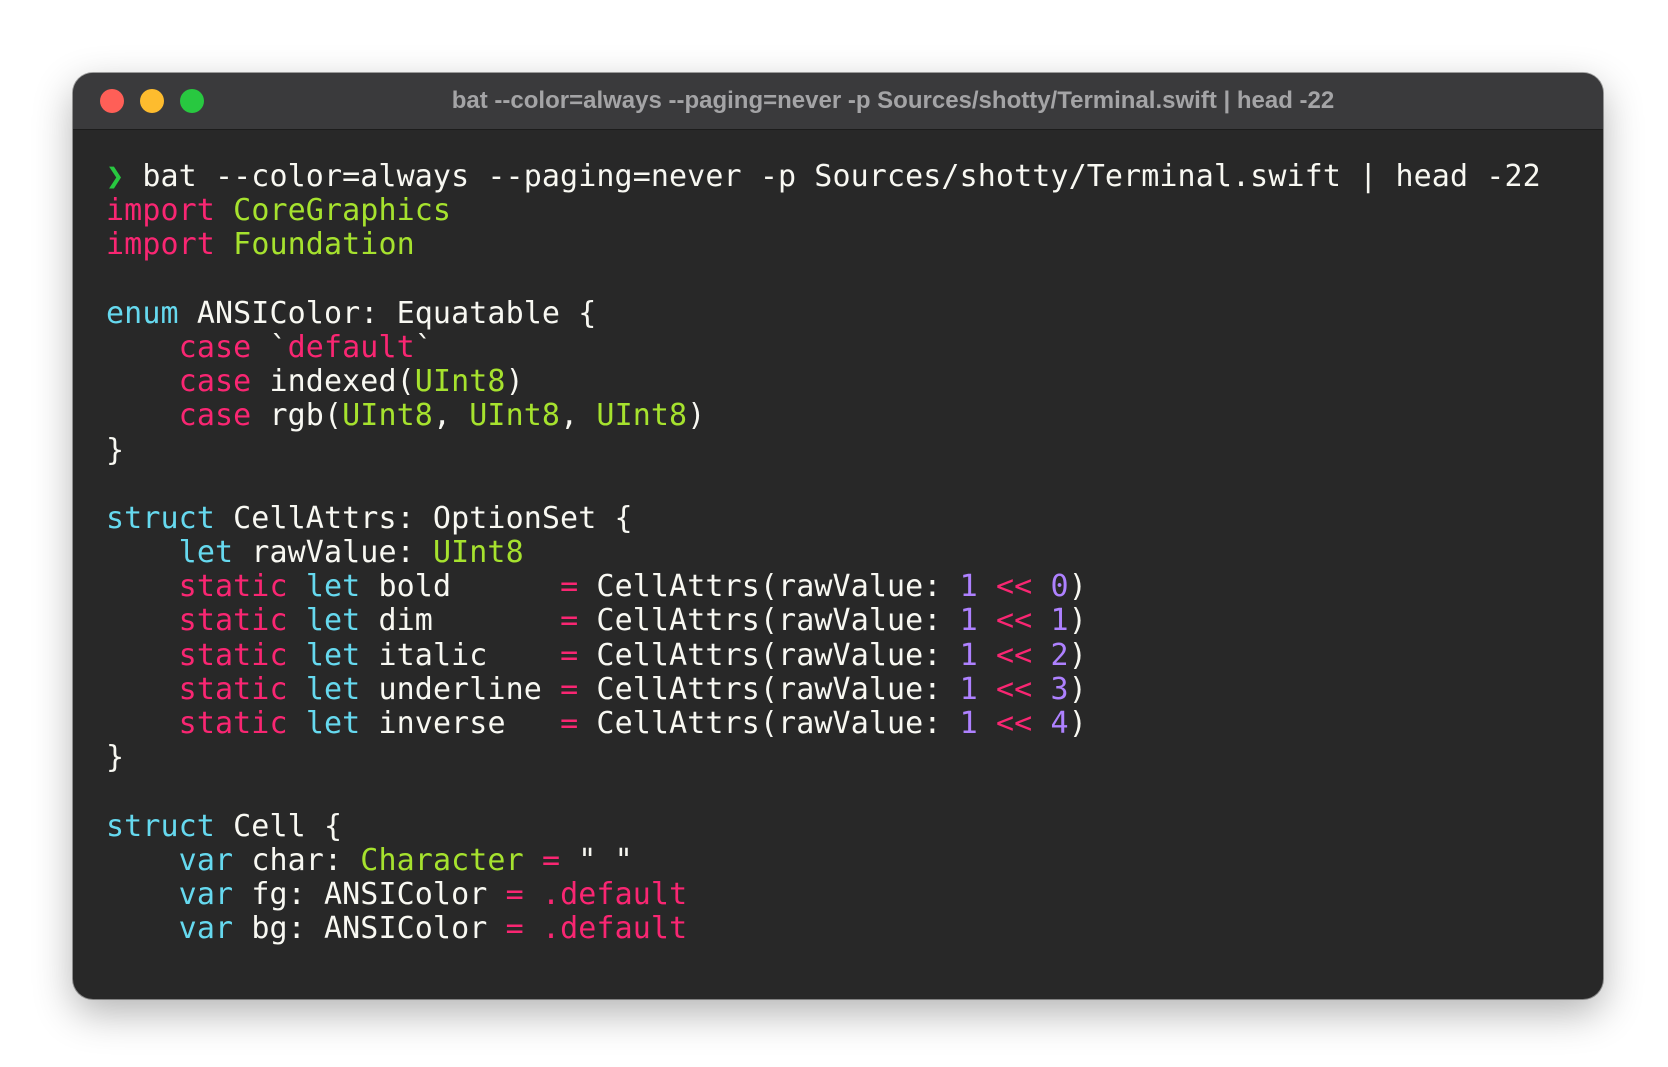  Describe the element at coordinates (333, 553) in the screenshot. I see `code-token: rawValue:` at that location.